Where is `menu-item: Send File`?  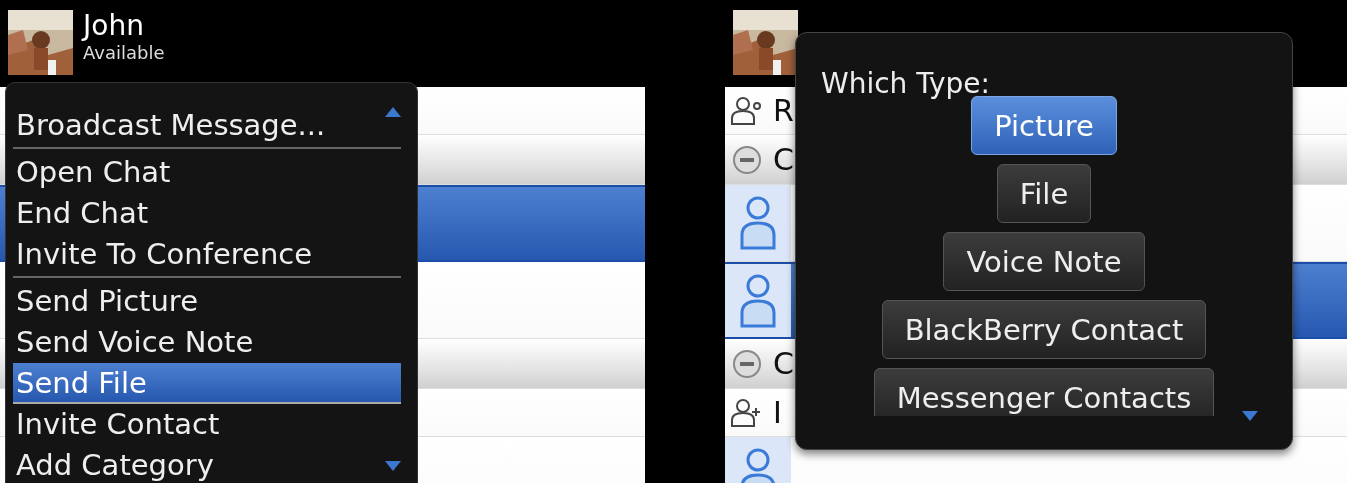 menu-item: Send File is located at coordinates (207, 383).